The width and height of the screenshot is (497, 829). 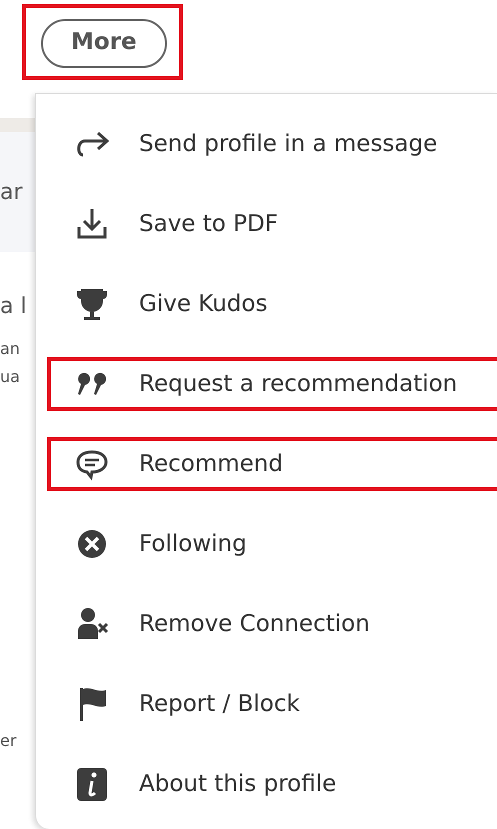 What do you see at coordinates (10, 377) in the screenshot?
I see `text-fragment: ua` at bounding box center [10, 377].